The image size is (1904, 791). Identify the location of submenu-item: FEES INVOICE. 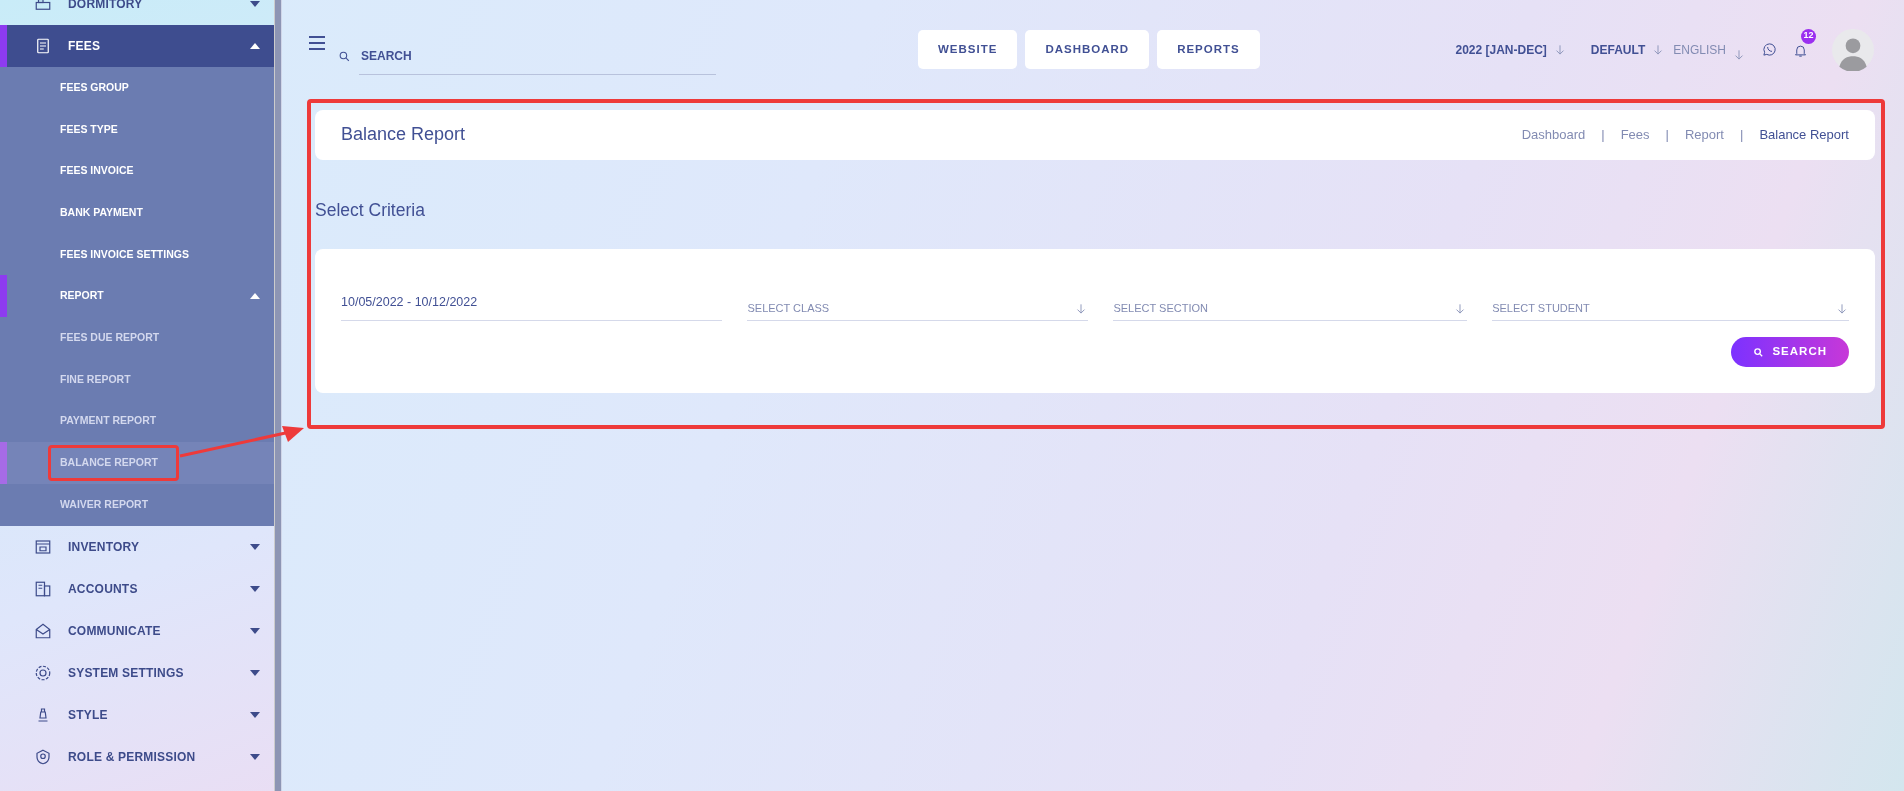
(137, 171).